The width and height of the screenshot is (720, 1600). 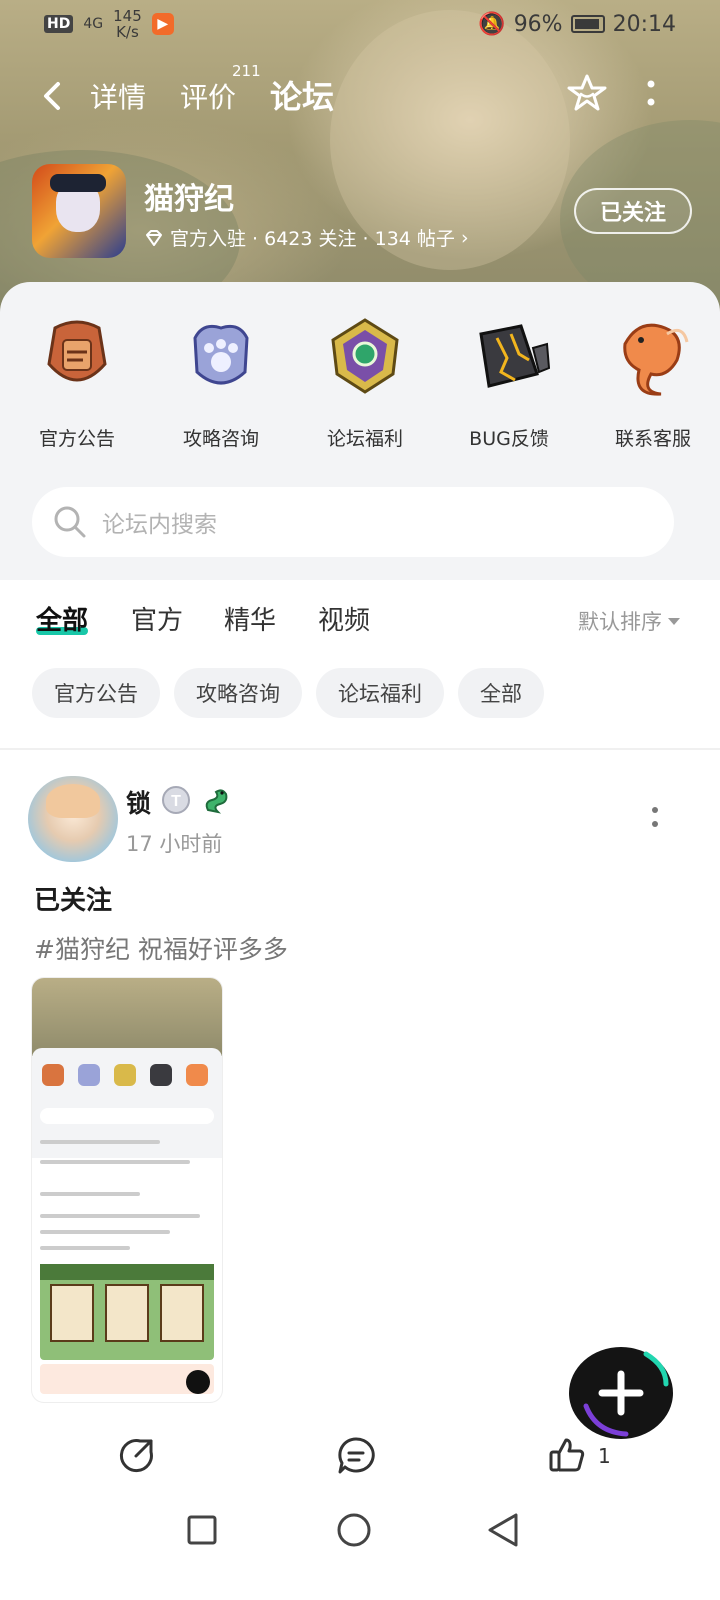 I want to click on more-options-icon, so click(x=651, y=93).